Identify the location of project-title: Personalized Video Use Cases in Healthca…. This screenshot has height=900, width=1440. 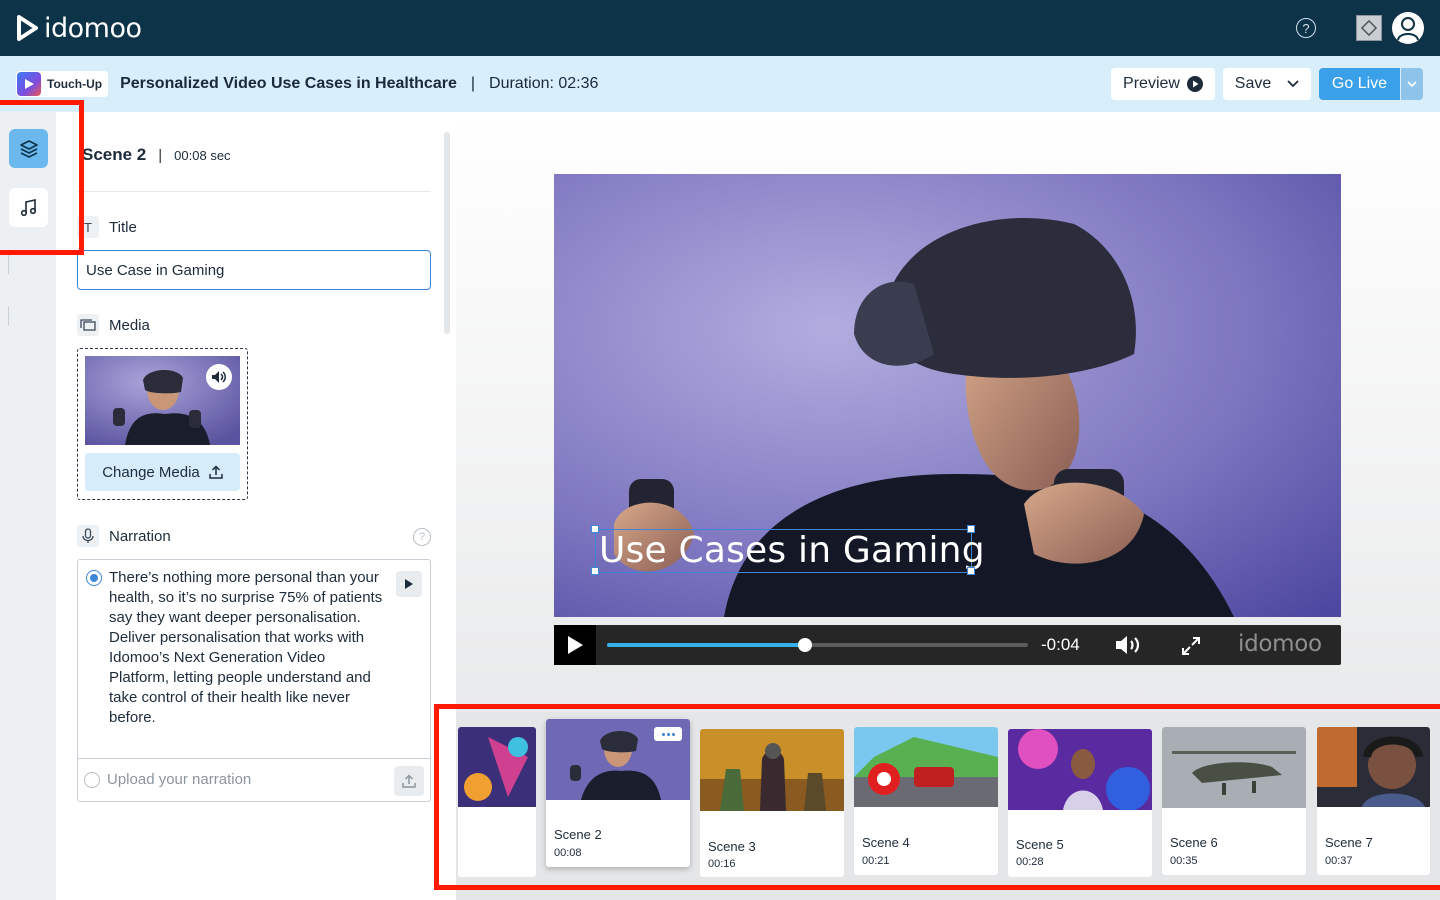
(288, 83).